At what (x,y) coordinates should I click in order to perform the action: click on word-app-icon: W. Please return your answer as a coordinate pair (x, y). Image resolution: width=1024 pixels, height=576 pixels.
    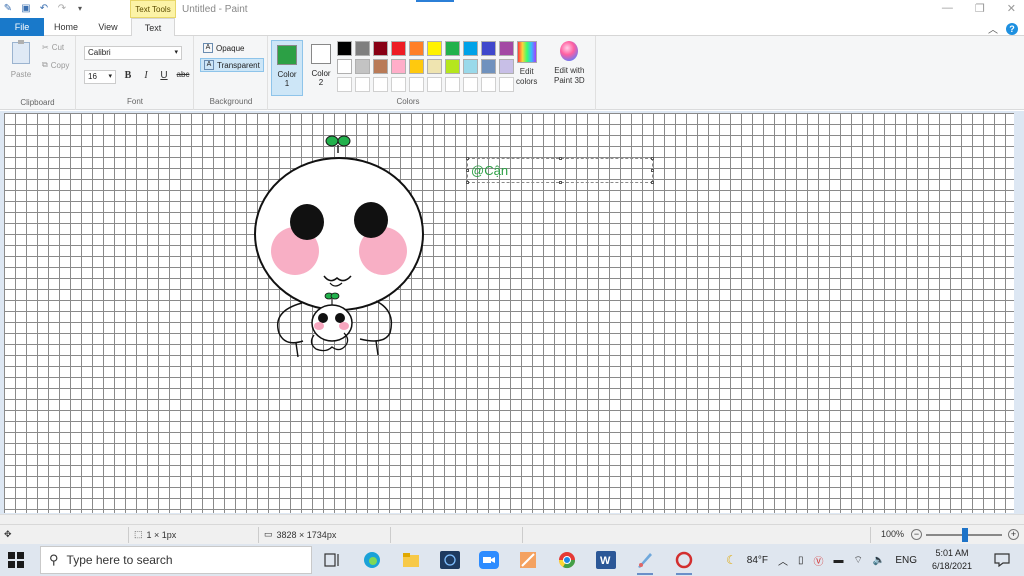
    Looking at the image, I should click on (606, 560).